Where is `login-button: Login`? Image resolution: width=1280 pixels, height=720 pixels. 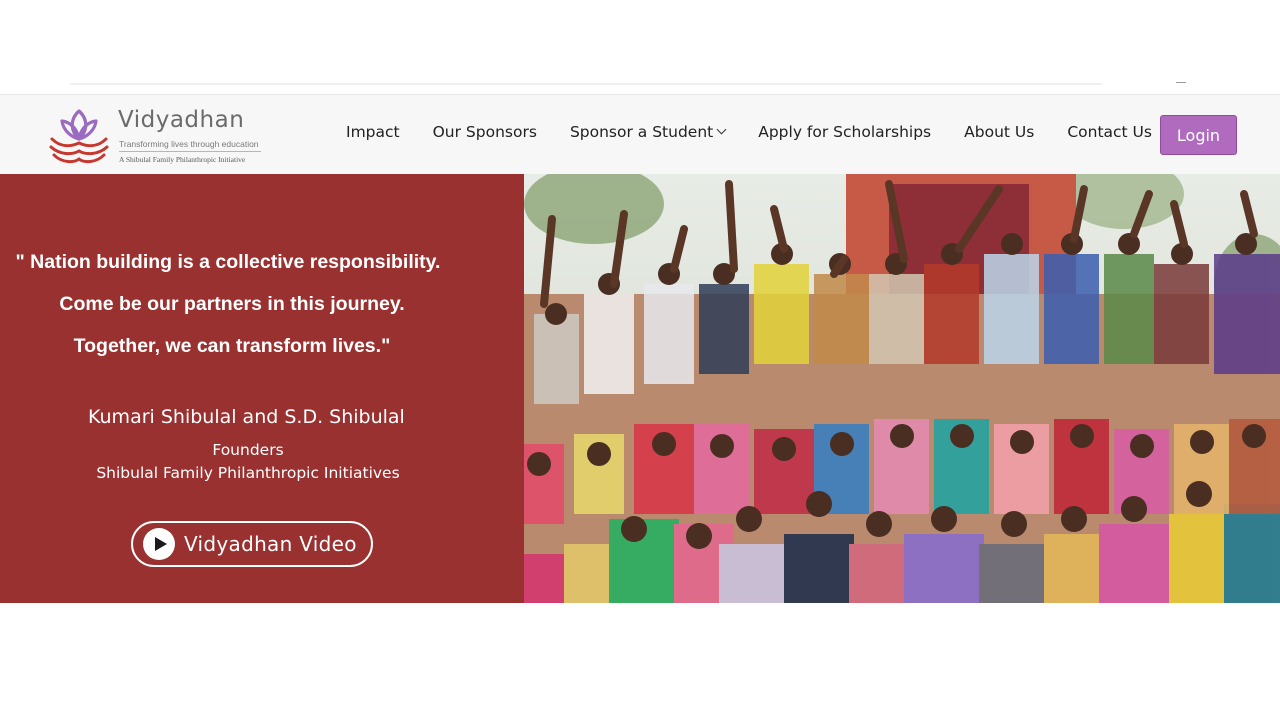 login-button: Login is located at coordinates (1198, 135).